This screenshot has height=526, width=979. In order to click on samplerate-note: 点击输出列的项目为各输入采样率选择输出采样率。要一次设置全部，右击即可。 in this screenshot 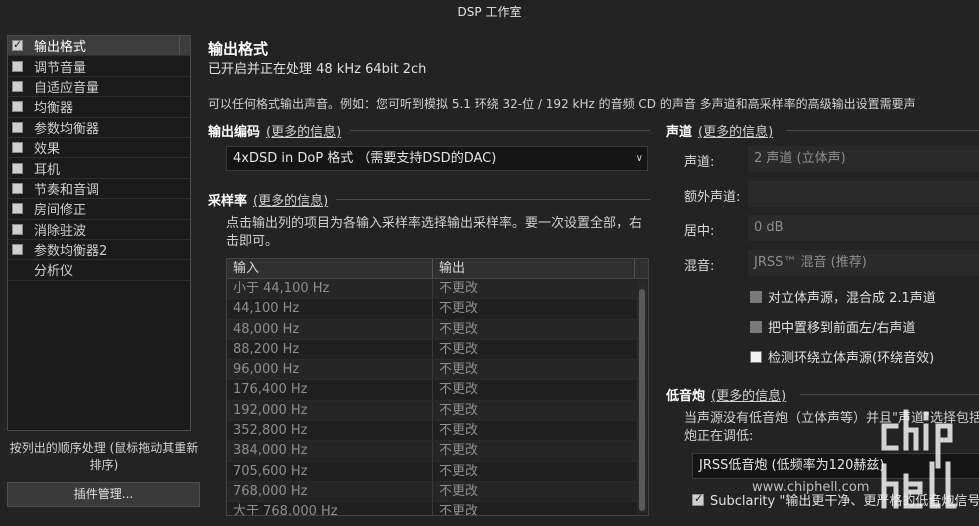, I will do `click(434, 232)`.